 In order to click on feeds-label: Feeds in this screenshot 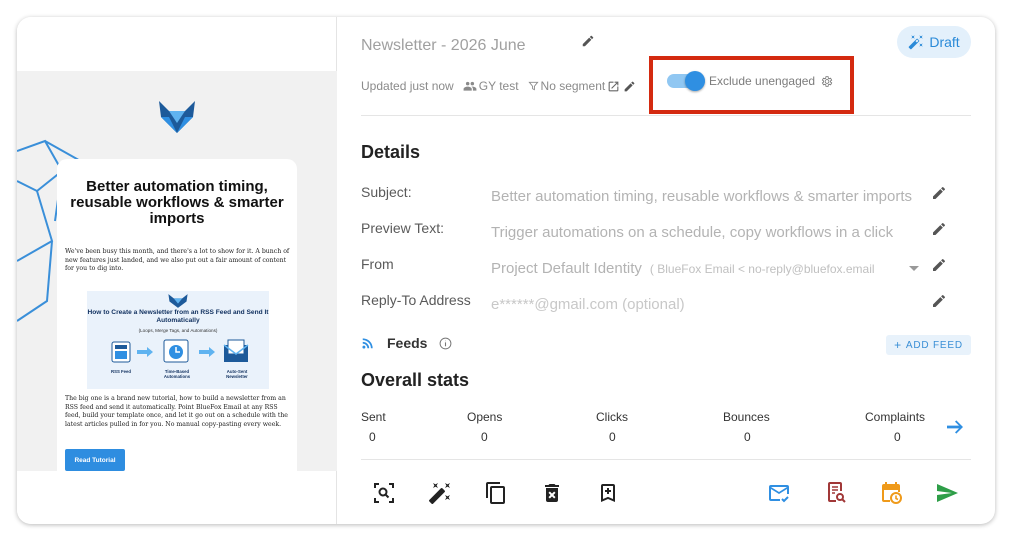, I will do `click(407, 343)`.